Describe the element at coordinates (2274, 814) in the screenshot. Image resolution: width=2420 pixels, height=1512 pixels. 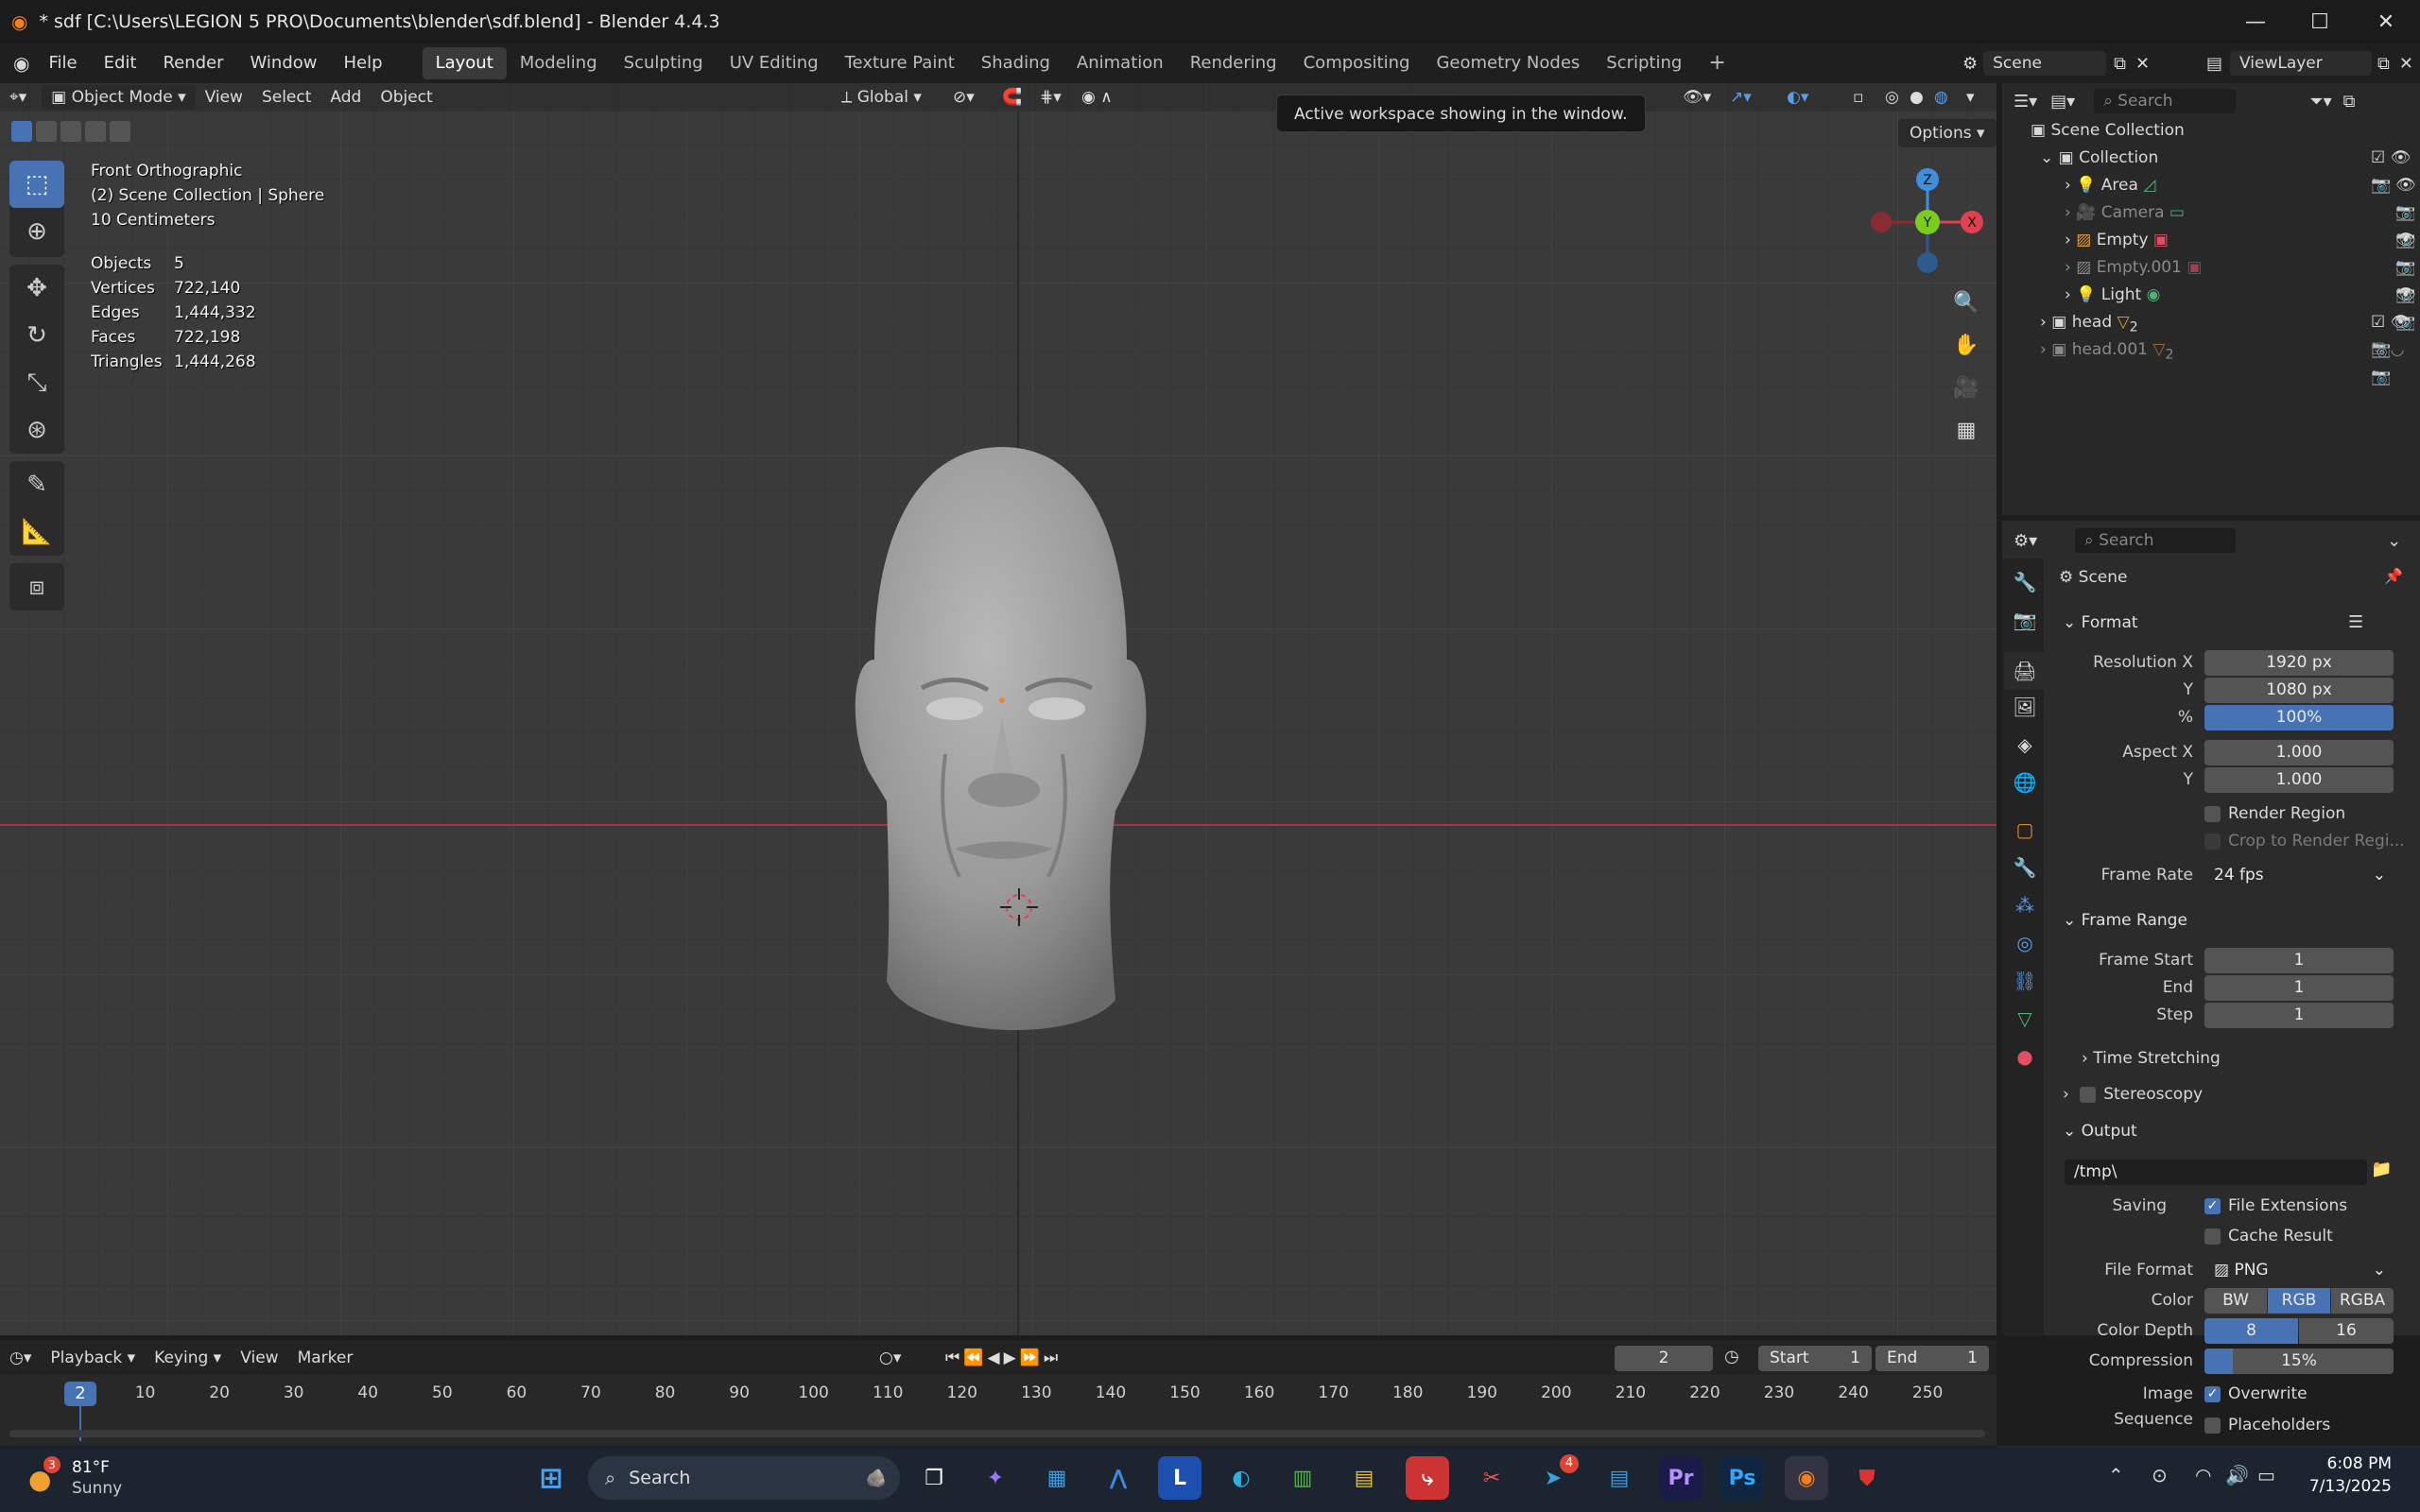
I see `render-region-checkbox: Render Region` at that location.